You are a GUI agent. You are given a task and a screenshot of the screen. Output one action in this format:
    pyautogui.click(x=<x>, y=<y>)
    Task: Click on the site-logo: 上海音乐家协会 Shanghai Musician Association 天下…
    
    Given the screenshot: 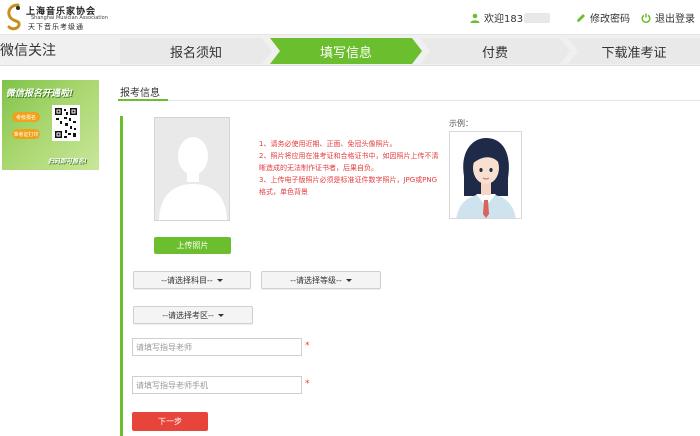 What is the action you would take?
    pyautogui.click(x=64, y=17)
    